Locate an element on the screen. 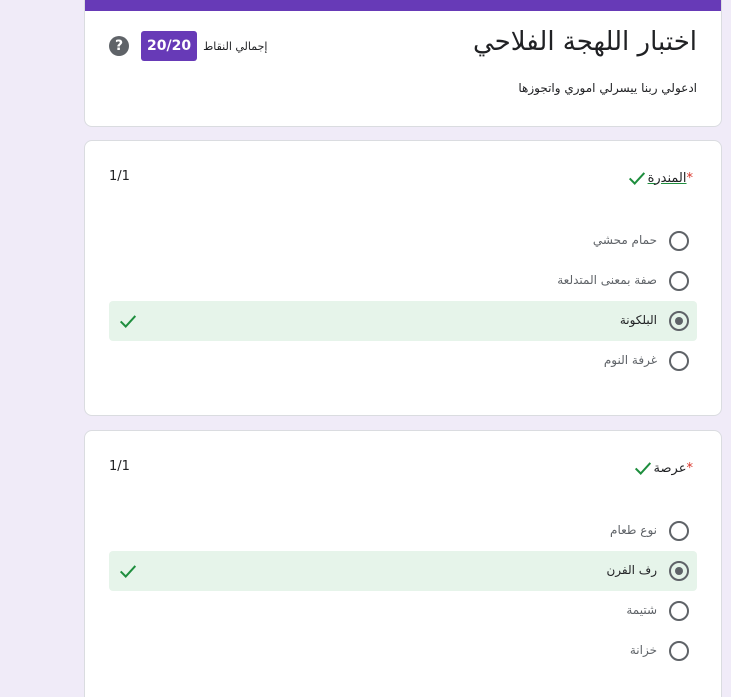 The image size is (731, 697). option-label: صفة بمعنى المتدلعة is located at coordinates (607, 280).